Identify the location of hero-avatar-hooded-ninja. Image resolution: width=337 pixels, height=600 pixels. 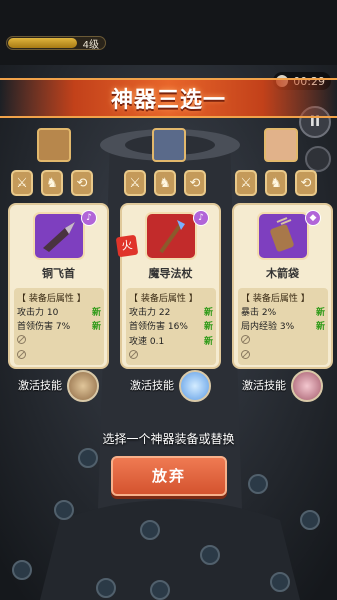
(169, 145).